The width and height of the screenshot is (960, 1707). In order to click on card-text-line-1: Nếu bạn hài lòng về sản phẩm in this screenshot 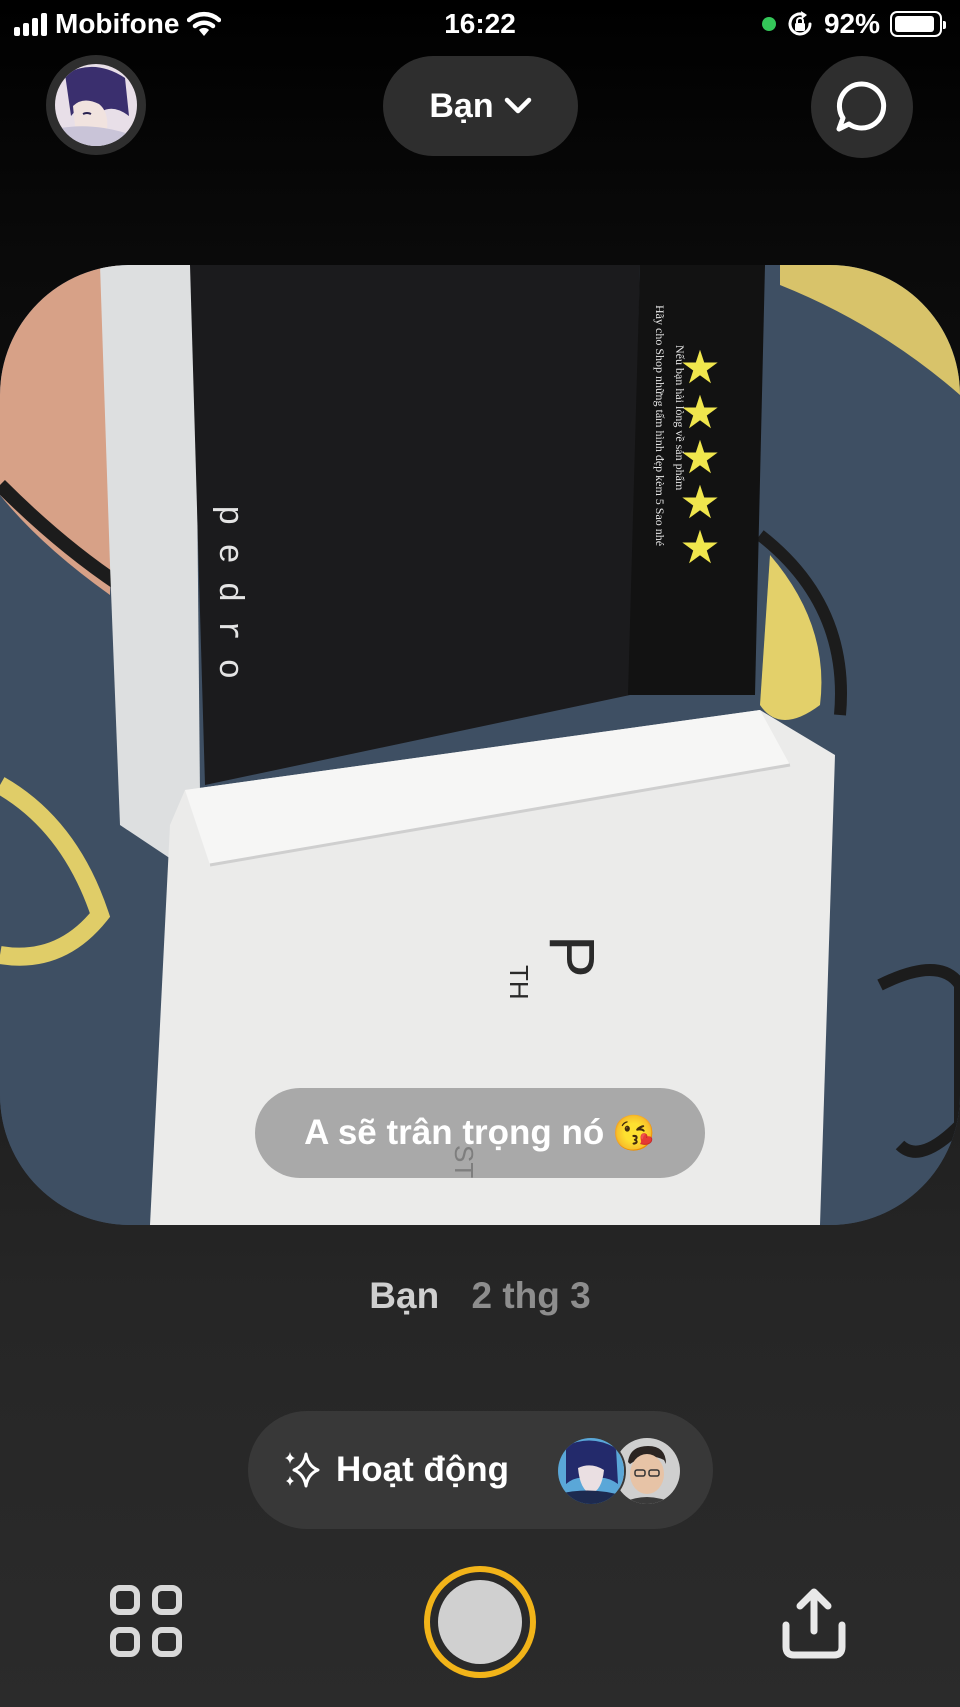, I will do `click(680, 418)`.